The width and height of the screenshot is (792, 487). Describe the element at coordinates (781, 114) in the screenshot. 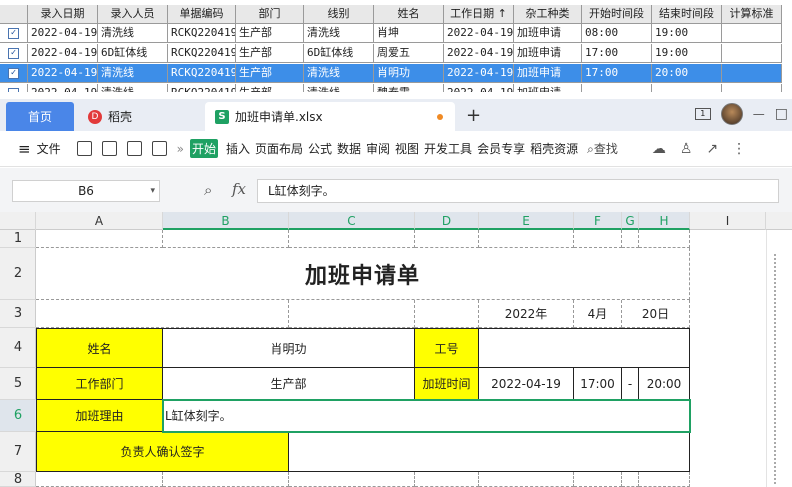

I see `maximize-icon: □` at that location.